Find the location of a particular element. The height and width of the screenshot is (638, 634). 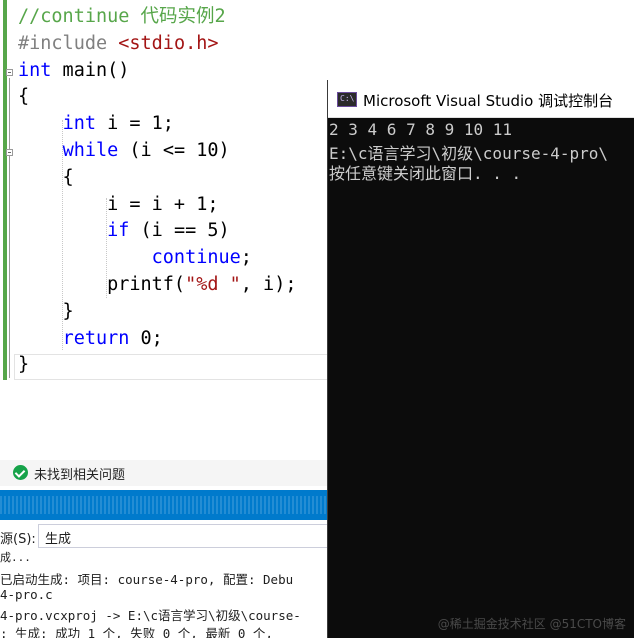

output-panel-header is located at coordinates (167, 505).